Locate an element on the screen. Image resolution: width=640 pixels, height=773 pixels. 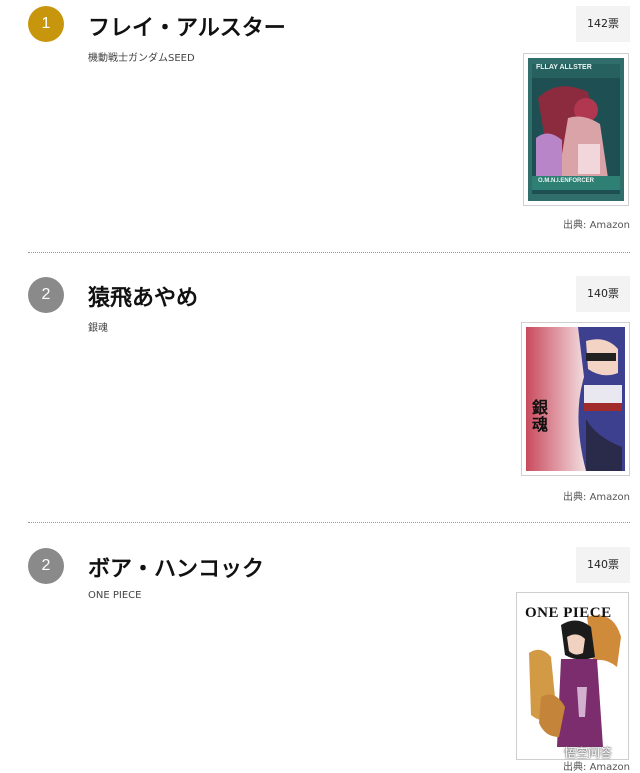
character-name: ボア・ハンコック is located at coordinates (176, 567).